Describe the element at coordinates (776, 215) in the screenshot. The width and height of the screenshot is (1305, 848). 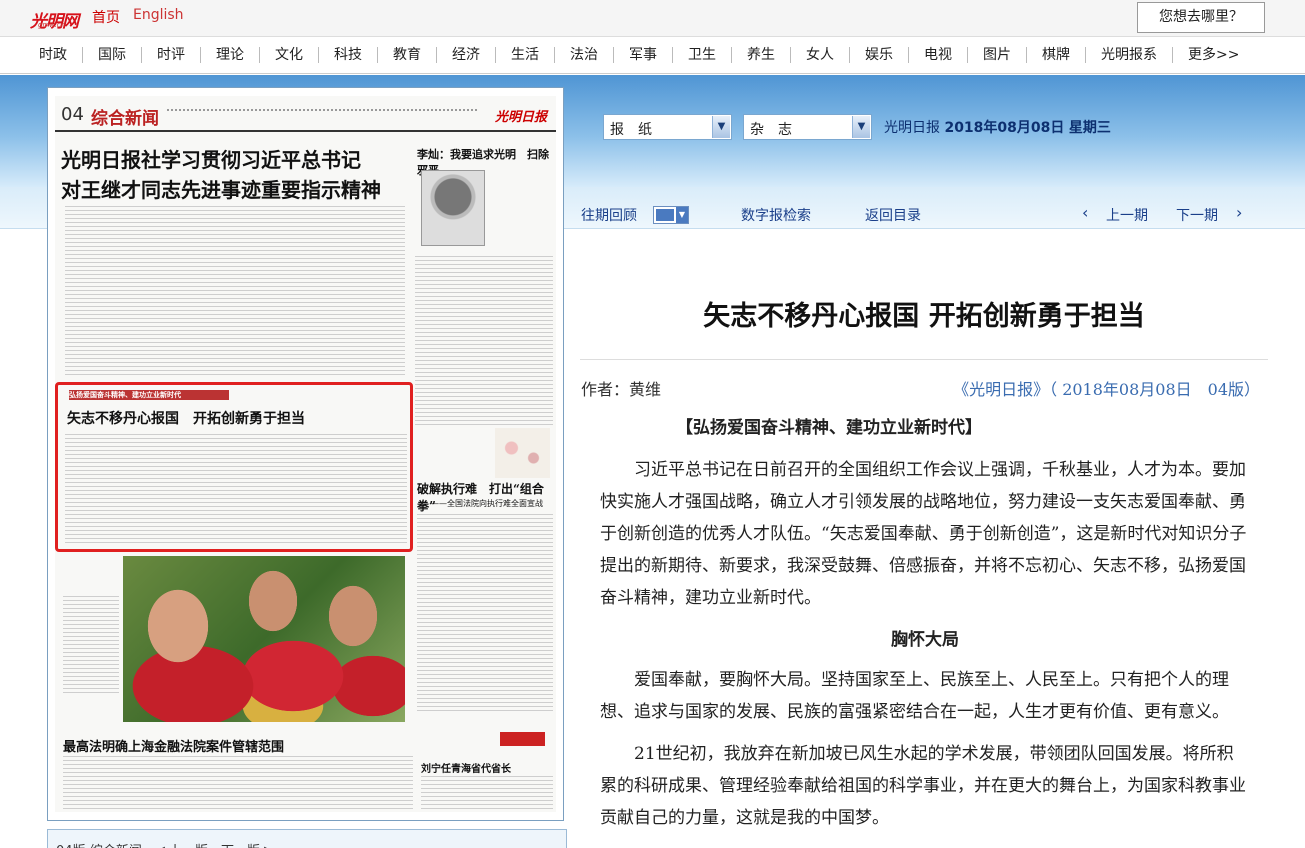
I see `digital-search-link: 数字报检索` at that location.